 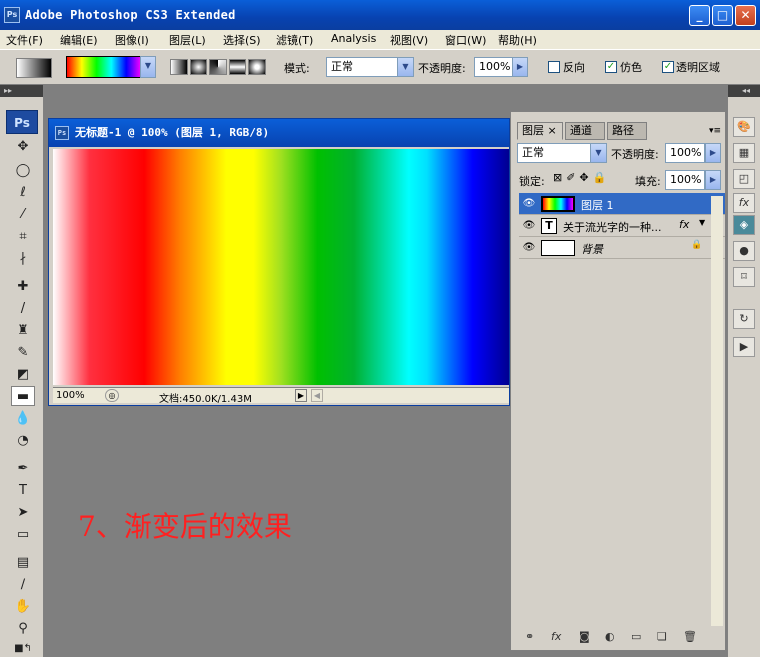 What do you see at coordinates (662, 636) in the screenshot?
I see `new-layer-icon: ❏` at bounding box center [662, 636].